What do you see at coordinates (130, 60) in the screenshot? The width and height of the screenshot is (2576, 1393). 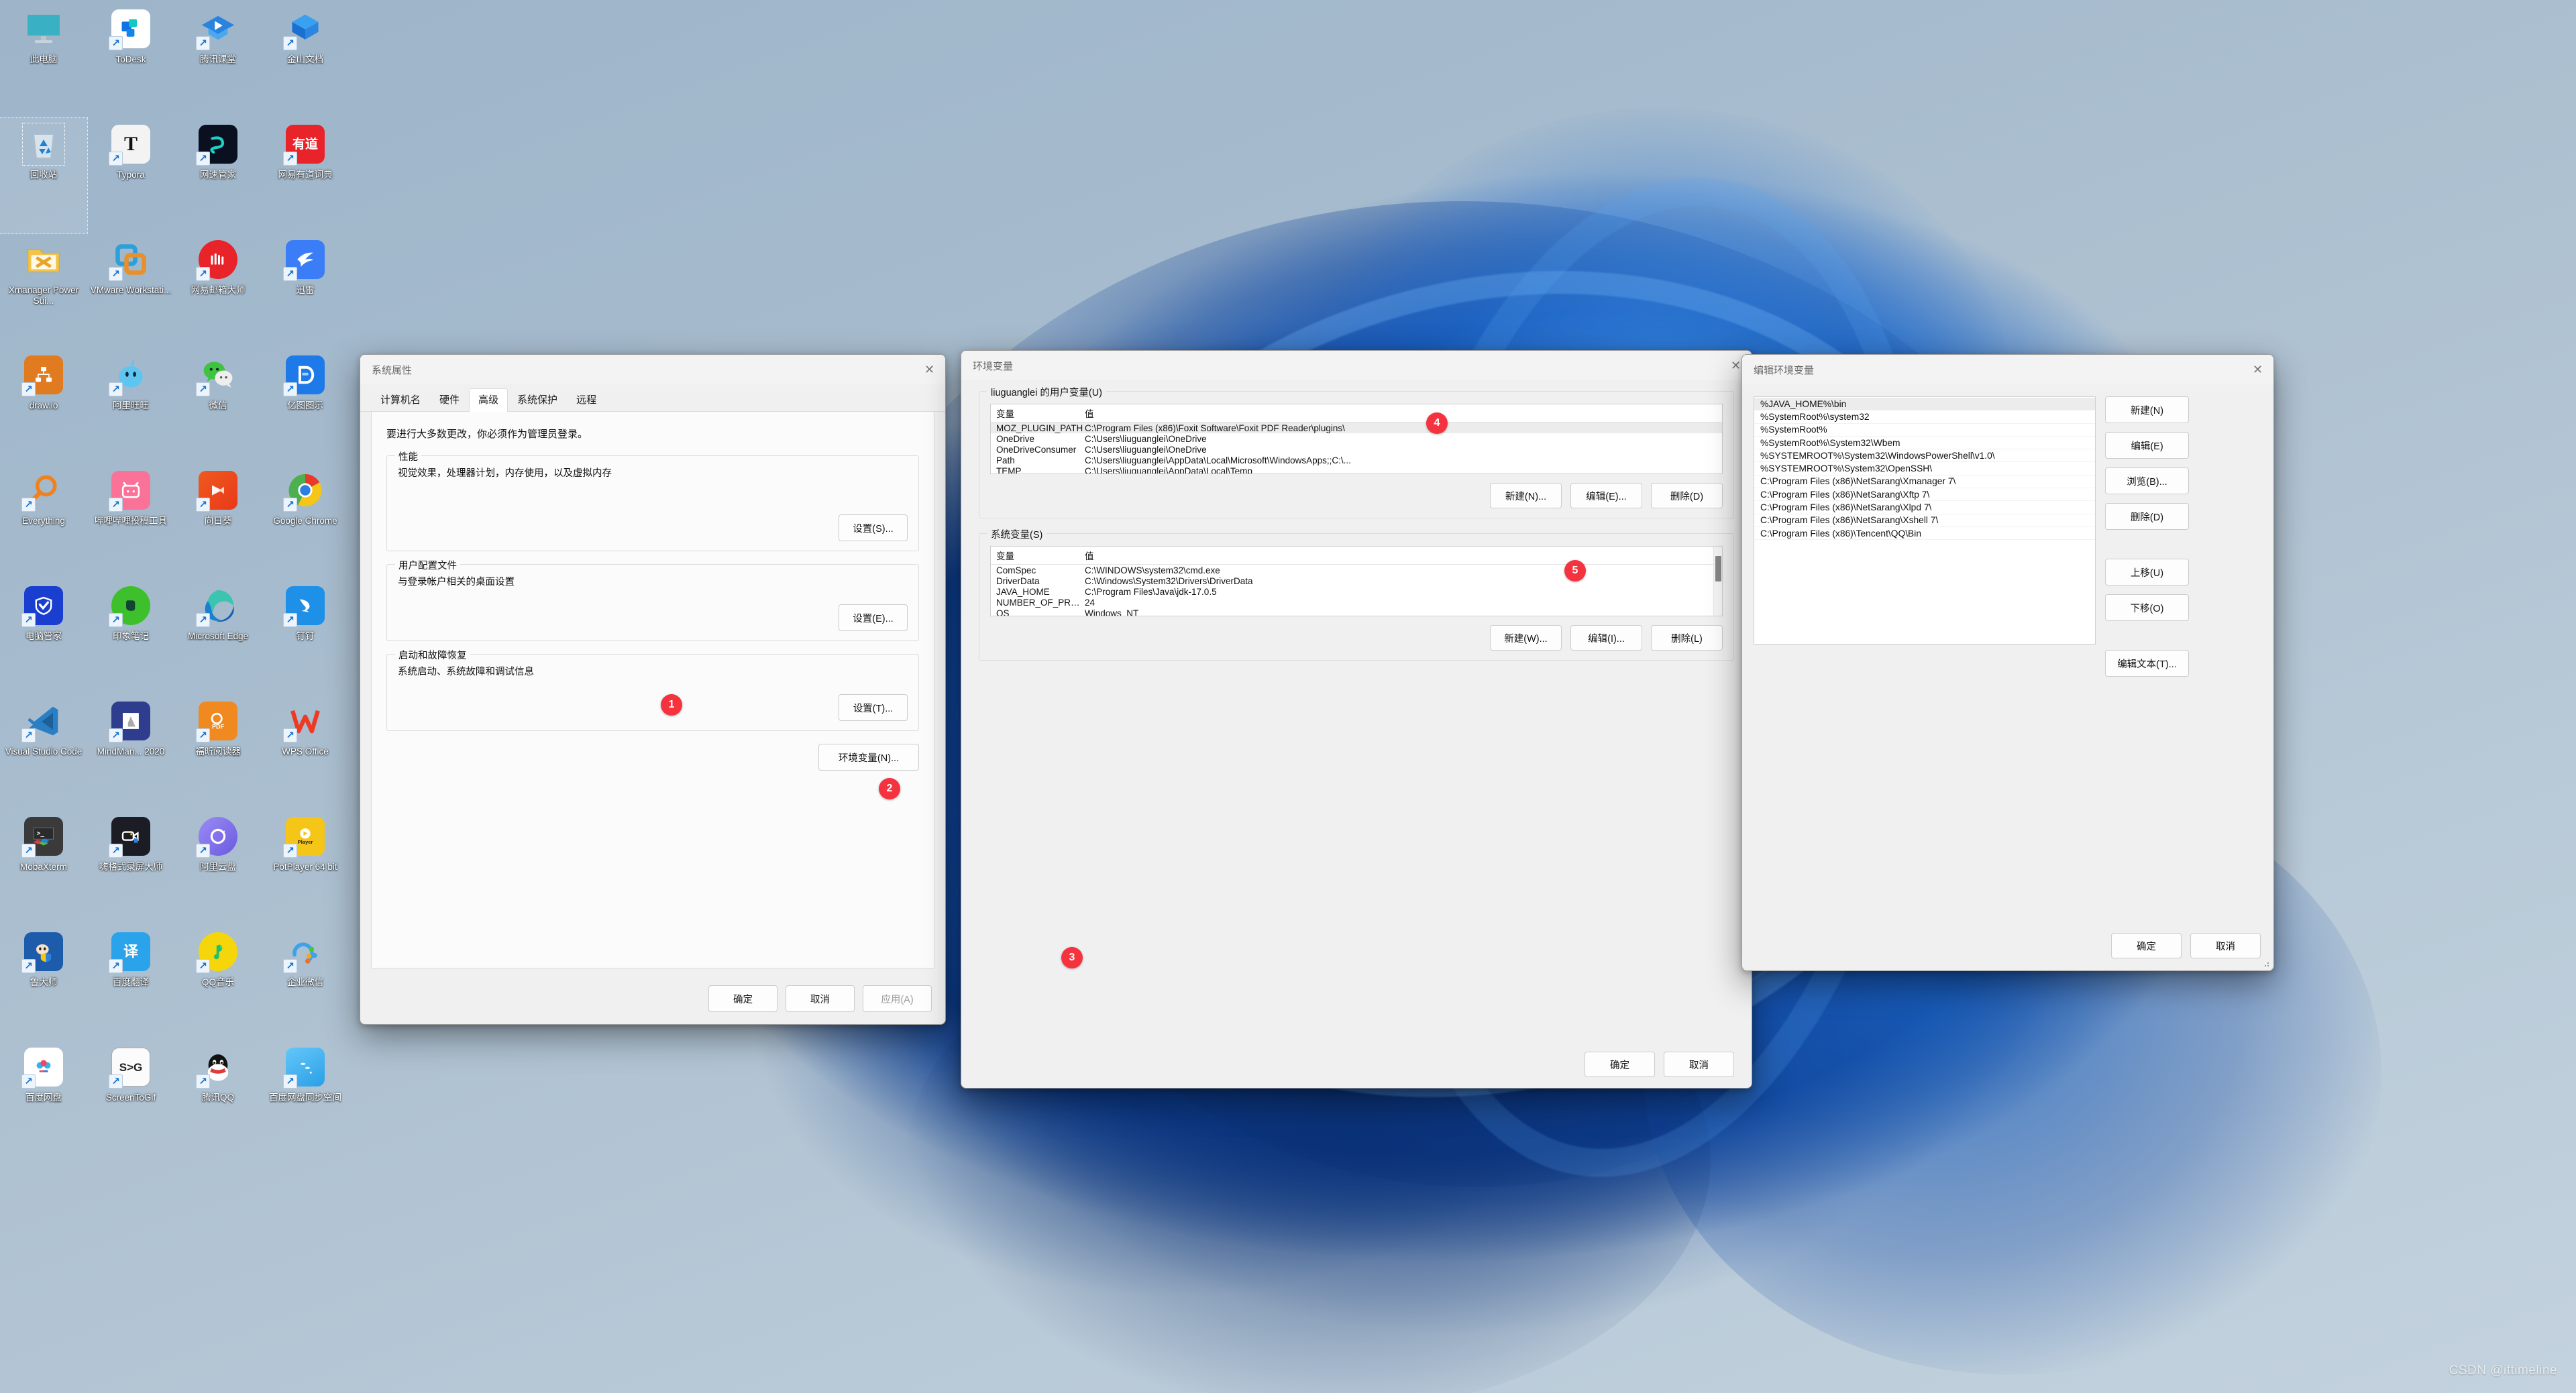 I see `desktop-icon-todesk: ↗ ToDesk` at bounding box center [130, 60].